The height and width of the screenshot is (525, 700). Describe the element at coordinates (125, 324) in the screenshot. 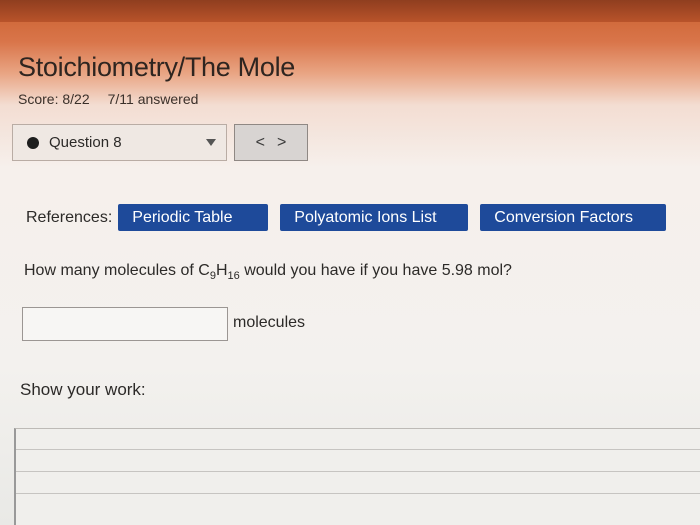

I see `answer-input` at that location.